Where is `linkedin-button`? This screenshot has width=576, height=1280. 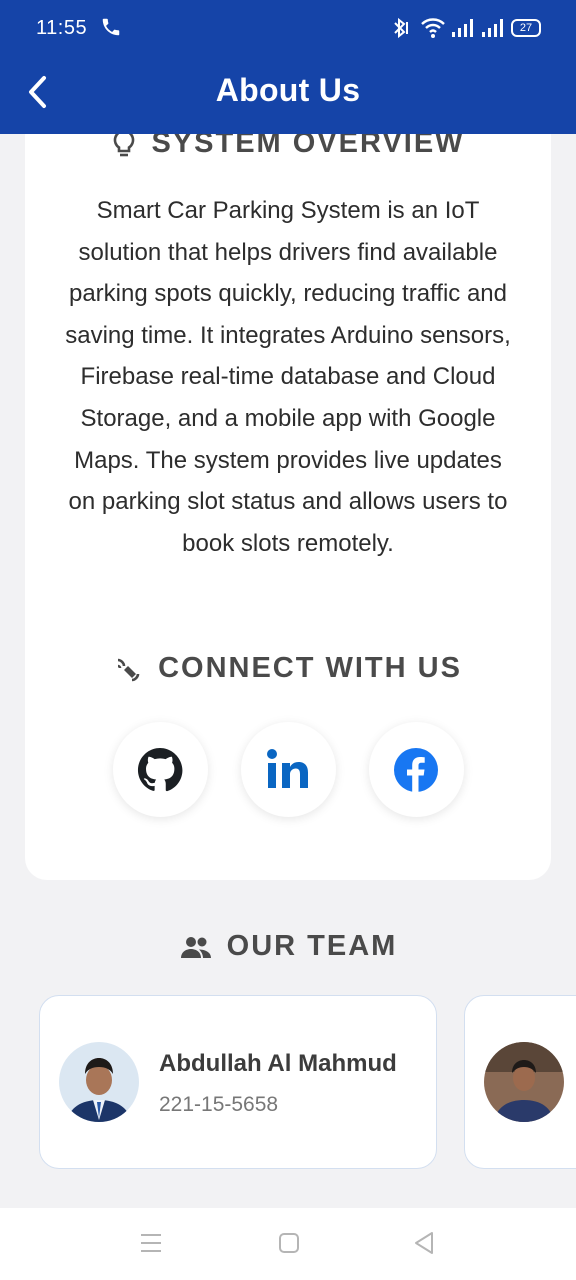
linkedin-button is located at coordinates (288, 769).